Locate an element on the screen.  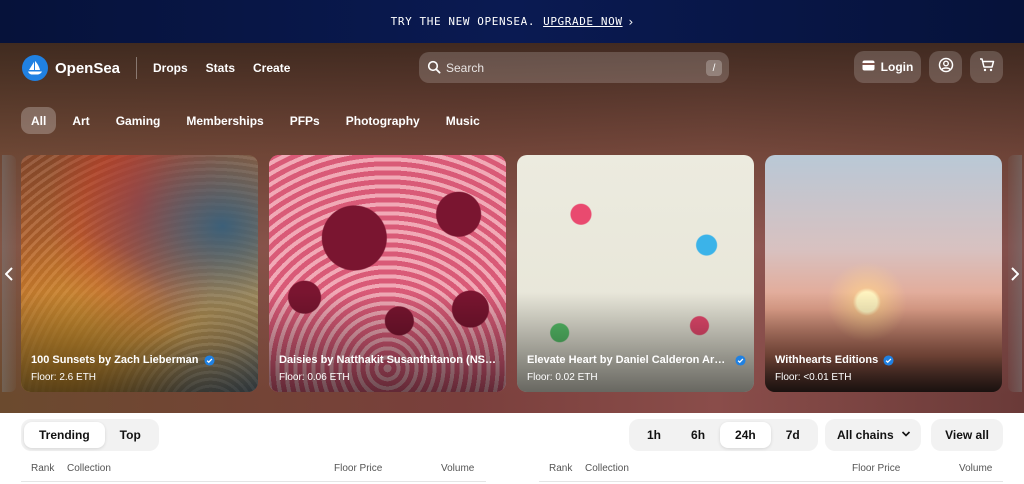
carousel-next-button is located at coordinates (1015, 273).